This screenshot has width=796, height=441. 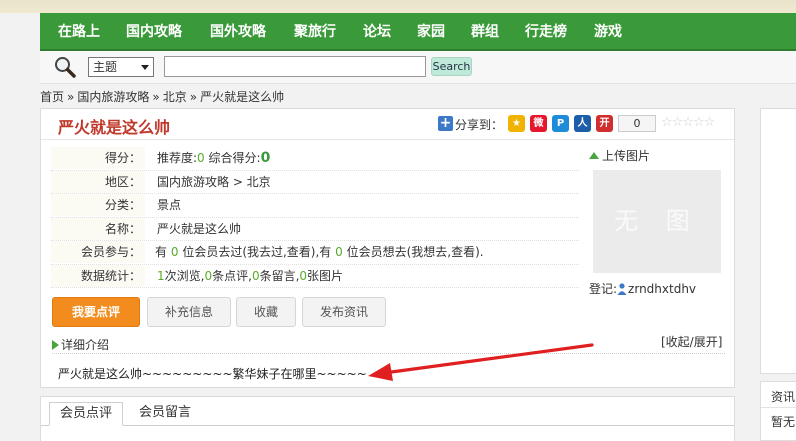 What do you see at coordinates (485, 32) in the screenshot?
I see `nav-item-groups: 群组` at bounding box center [485, 32].